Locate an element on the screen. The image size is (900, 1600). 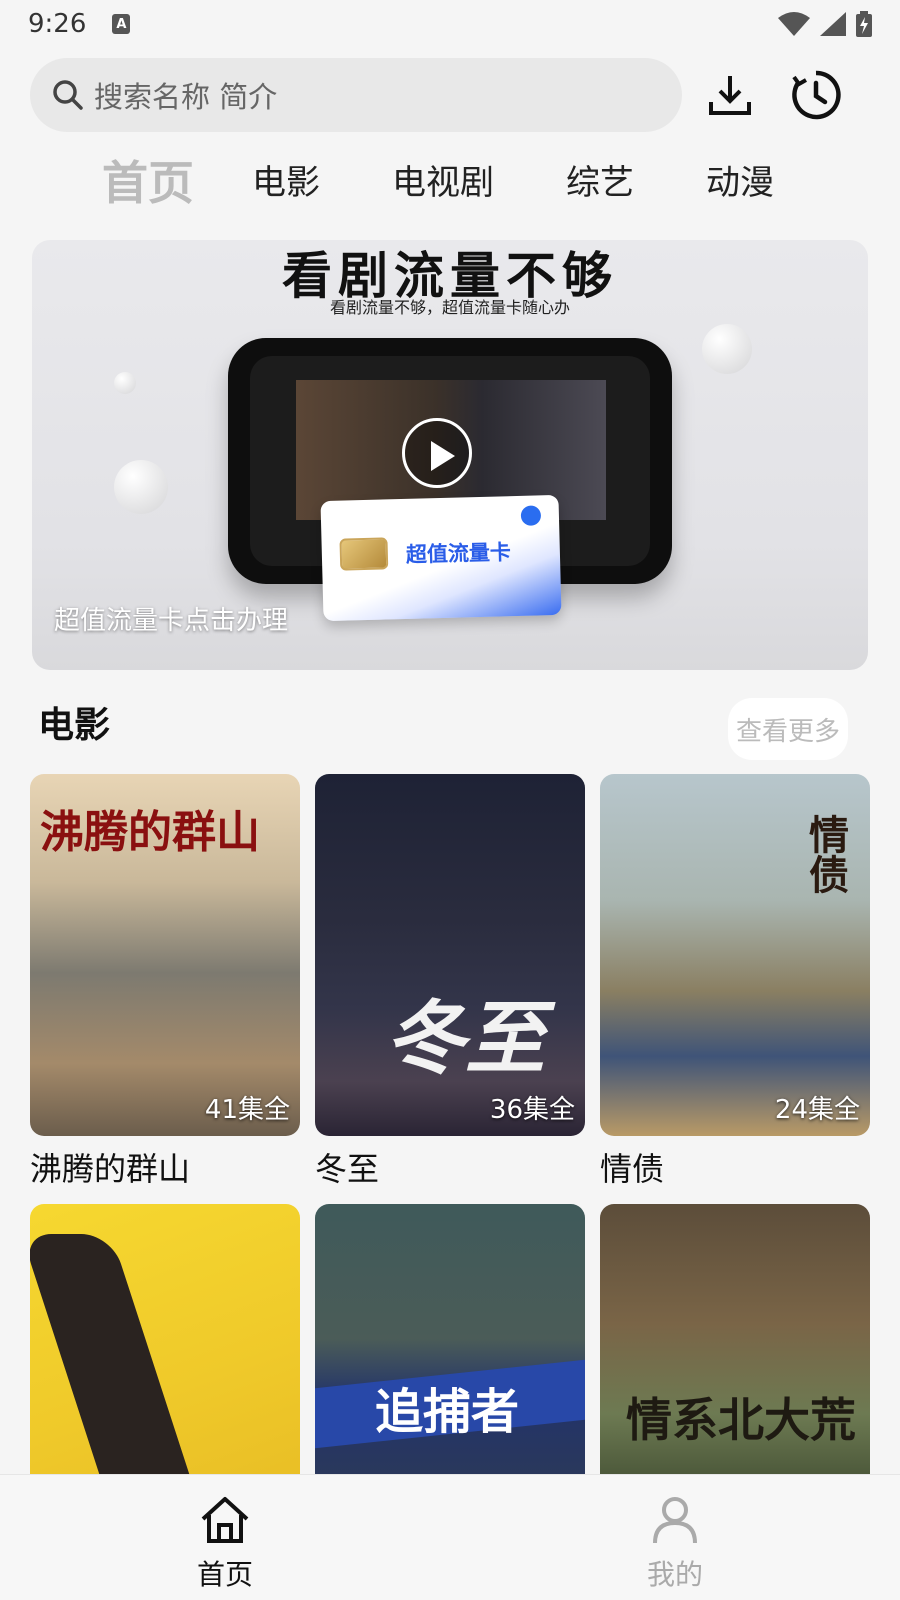
banner-subtitle: 看剧流量不够，超值流量卡随心办 is located at coordinates (449, 307).